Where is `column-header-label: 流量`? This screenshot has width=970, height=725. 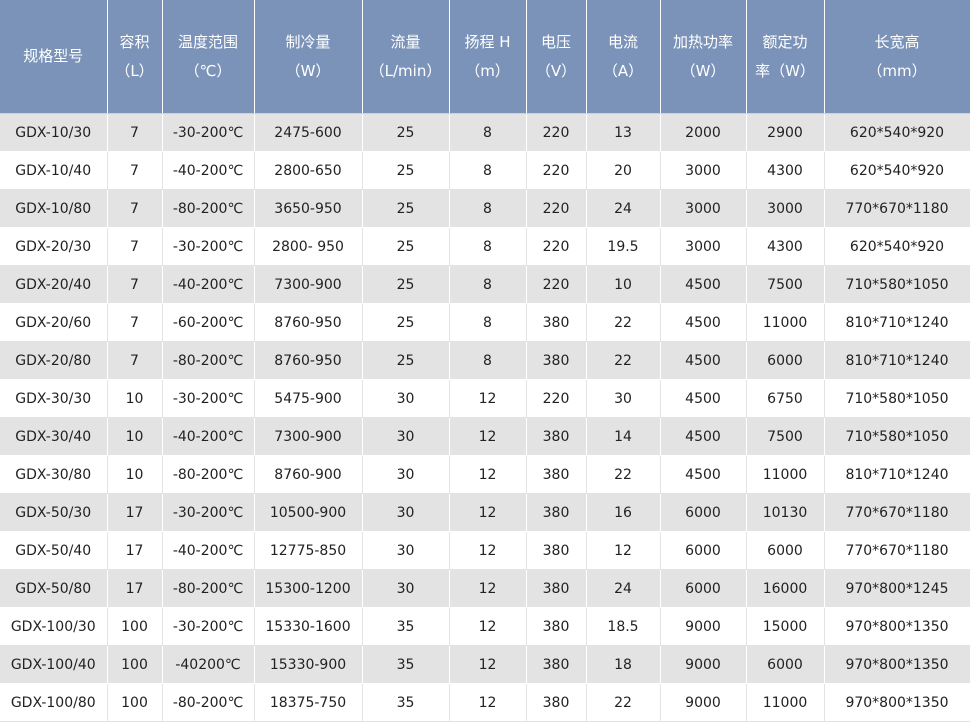 column-header-label: 流量 is located at coordinates (405, 41).